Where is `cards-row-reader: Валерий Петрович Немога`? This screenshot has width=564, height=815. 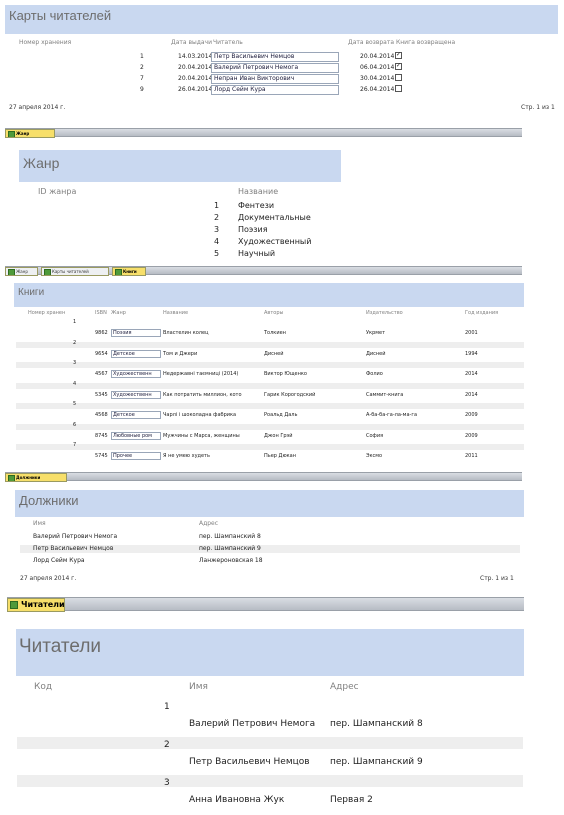 cards-row-reader: Валерий Петрович Немога is located at coordinates (275, 68).